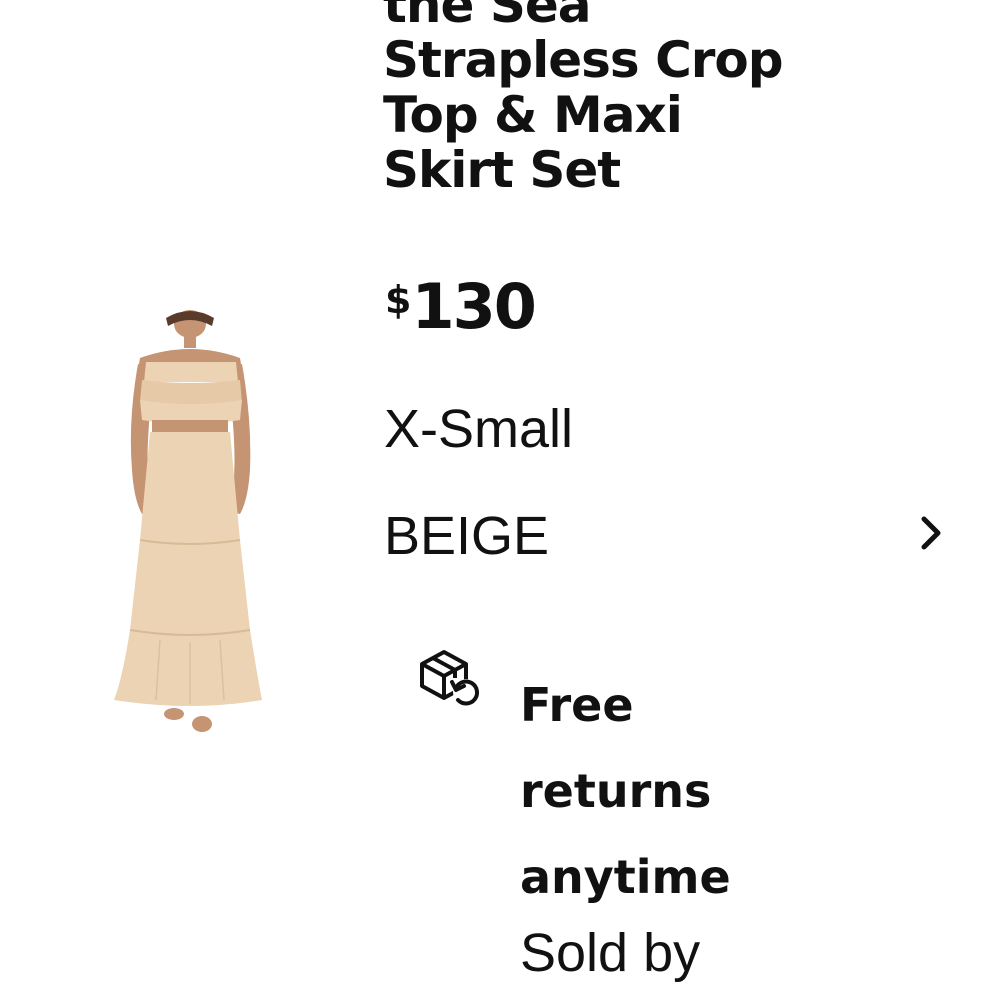  I want to click on product-title-line: the Sea, so click(487, 17).